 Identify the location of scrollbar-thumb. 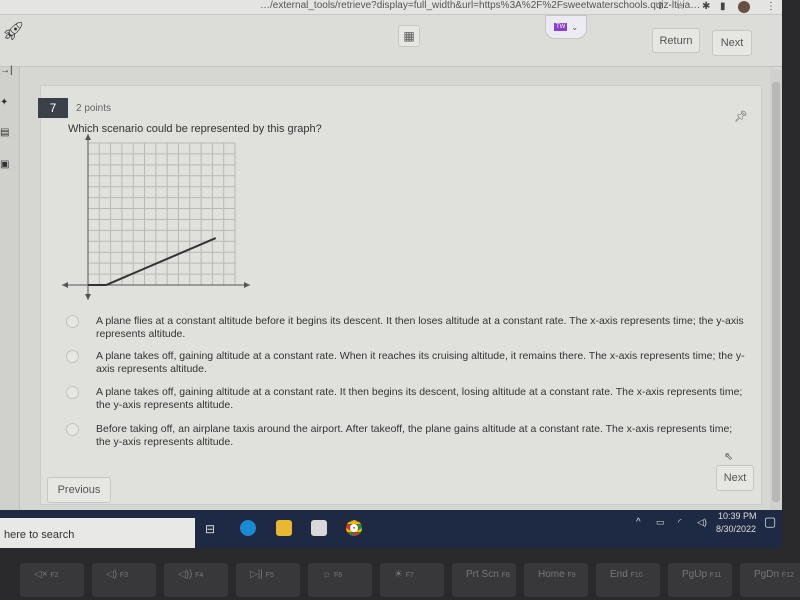
(776, 292).